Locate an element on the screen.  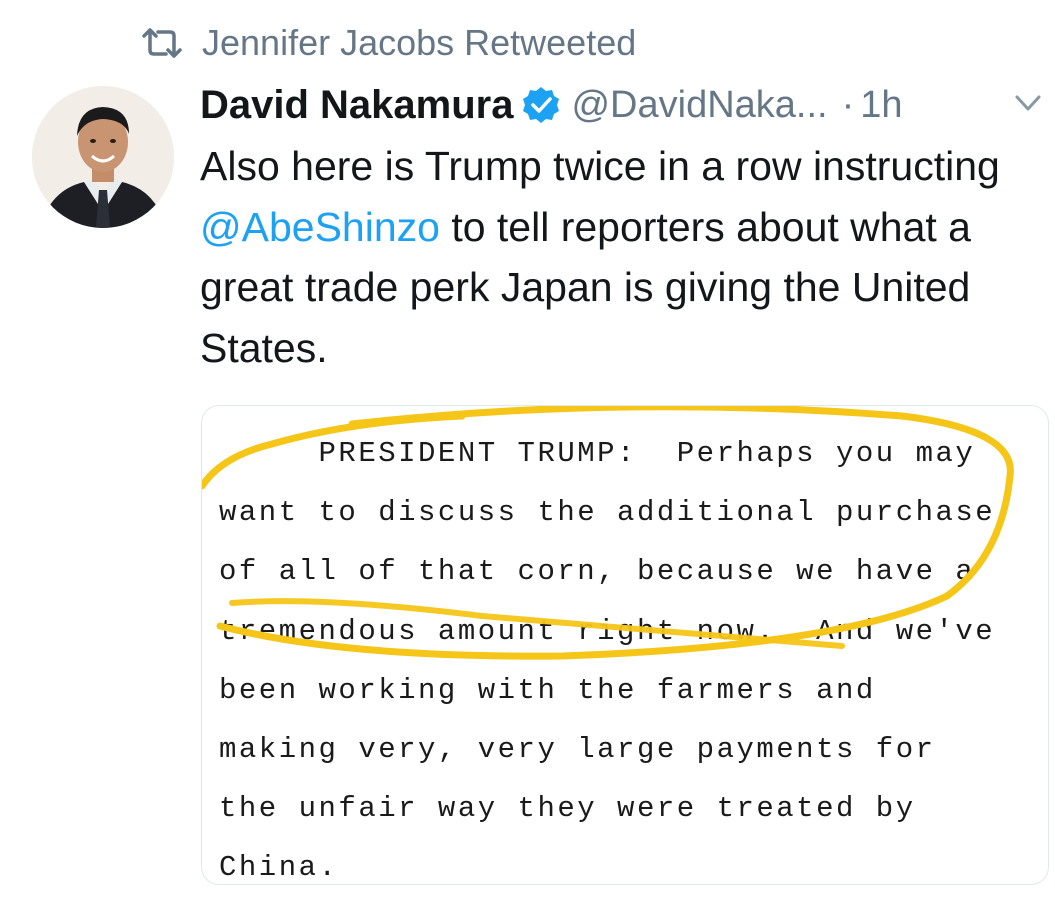
transcript-line: of all of that corn, because we have a is located at coordinates (597, 572).